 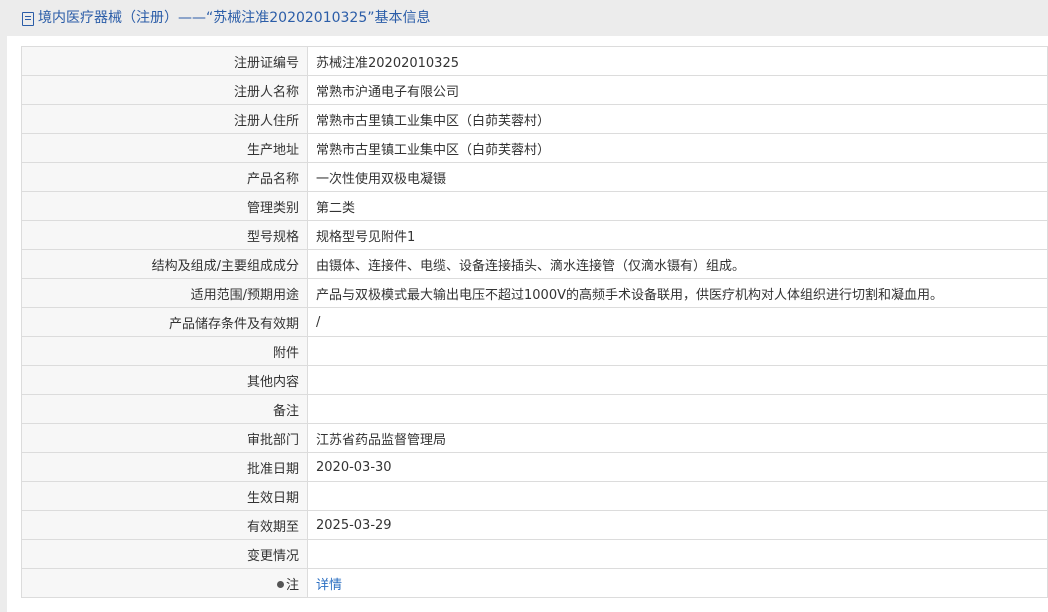 What do you see at coordinates (677, 235) in the screenshot?
I see `row-value: 规格型号见附件1` at bounding box center [677, 235].